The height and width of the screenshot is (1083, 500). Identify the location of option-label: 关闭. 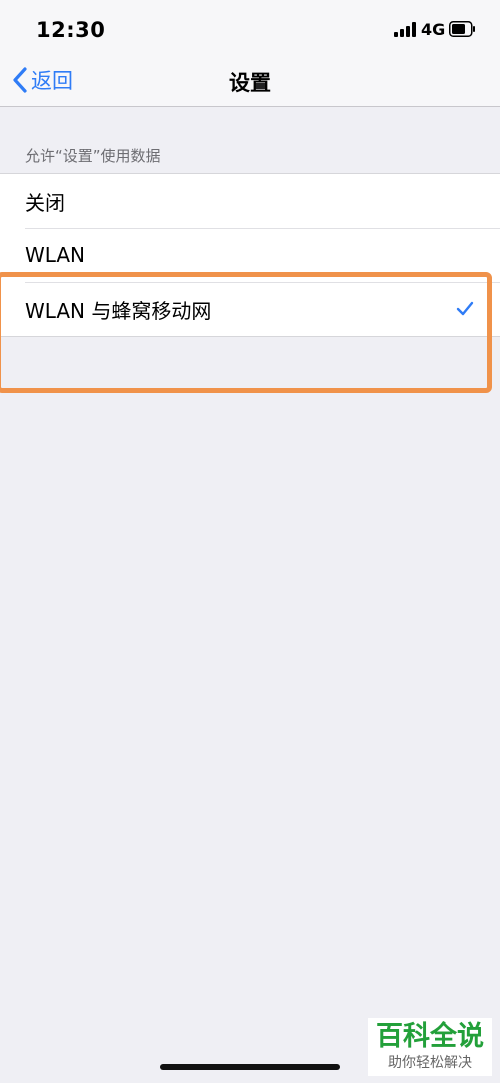
(45, 202).